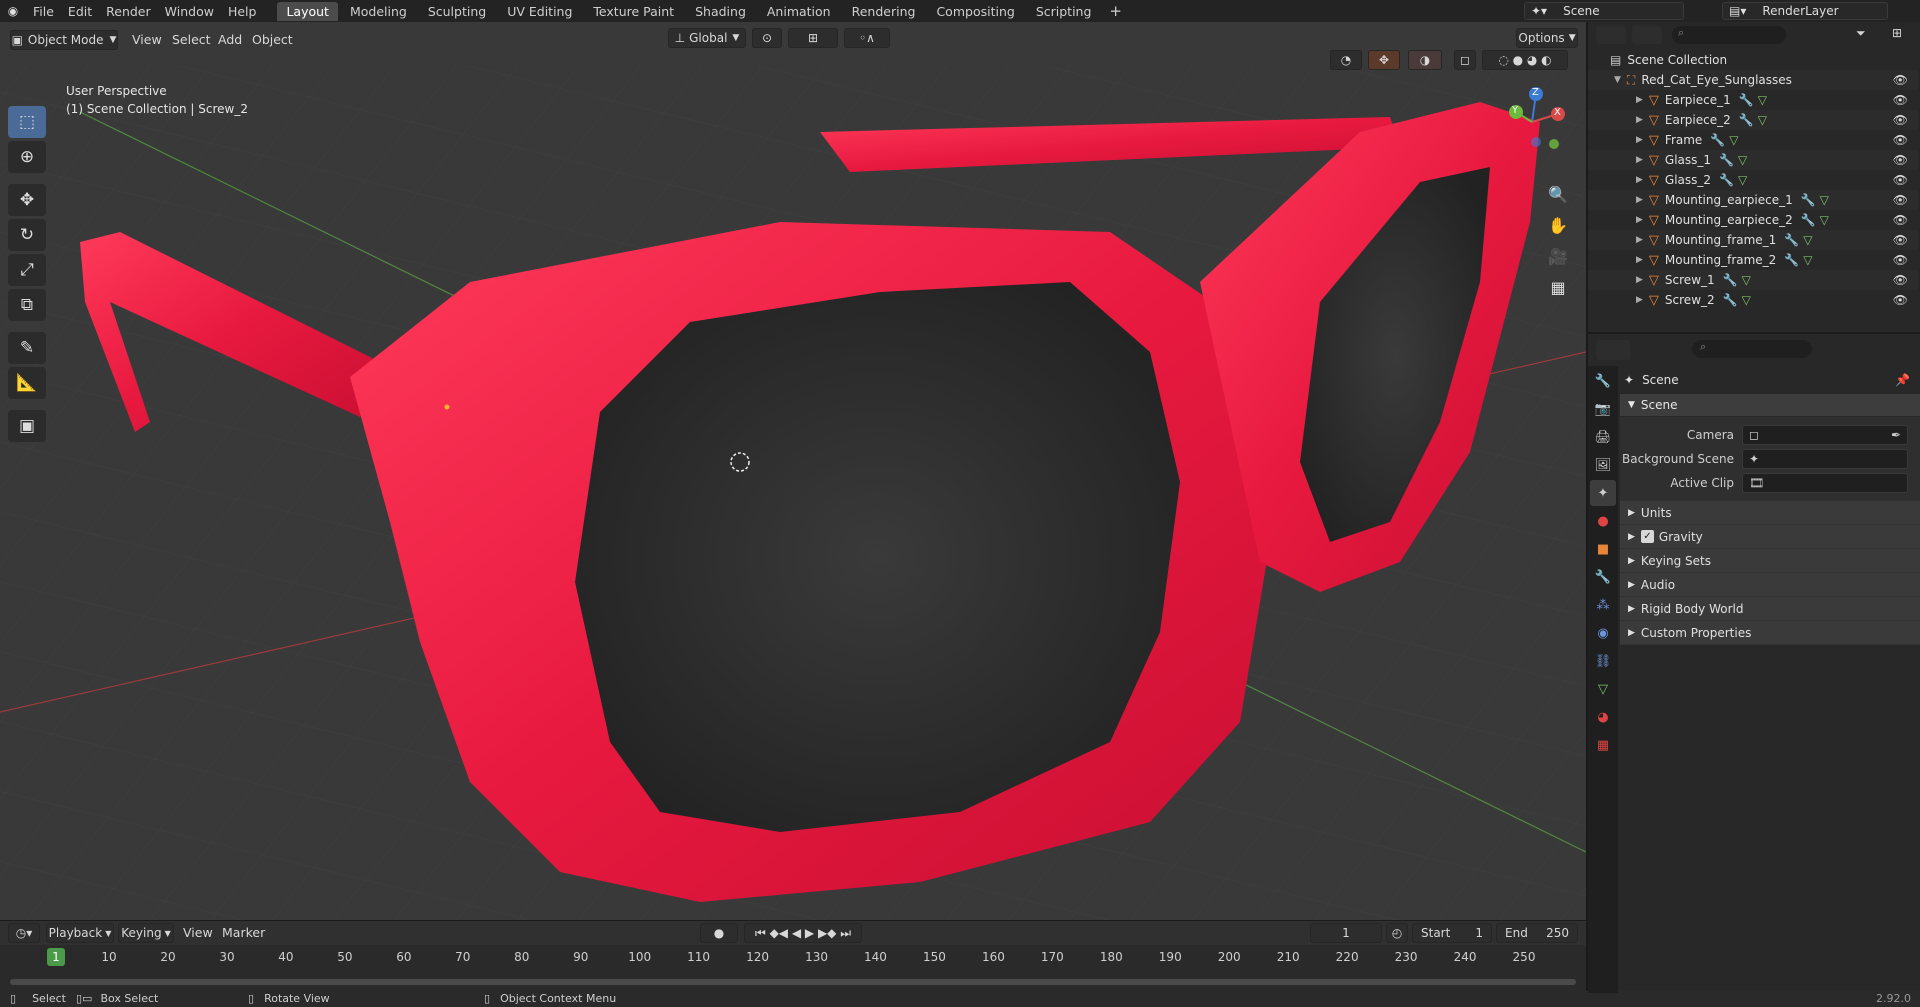 The width and height of the screenshot is (1920, 1007). Describe the element at coordinates (633, 11) in the screenshot. I see `tab-texture-paint: Texture Paint` at that location.